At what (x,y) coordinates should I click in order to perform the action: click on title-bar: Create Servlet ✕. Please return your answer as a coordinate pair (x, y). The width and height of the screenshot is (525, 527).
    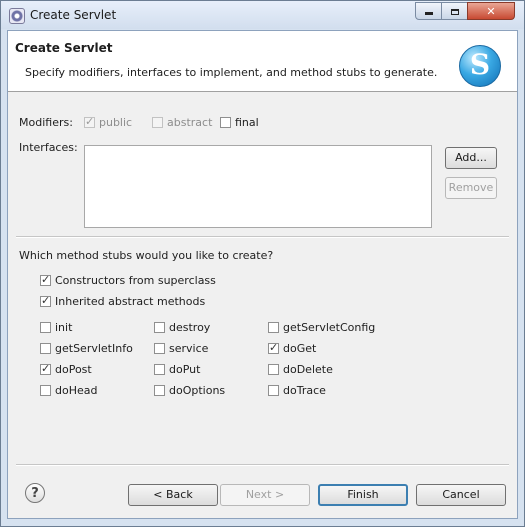
    Looking at the image, I should click on (262, 15).